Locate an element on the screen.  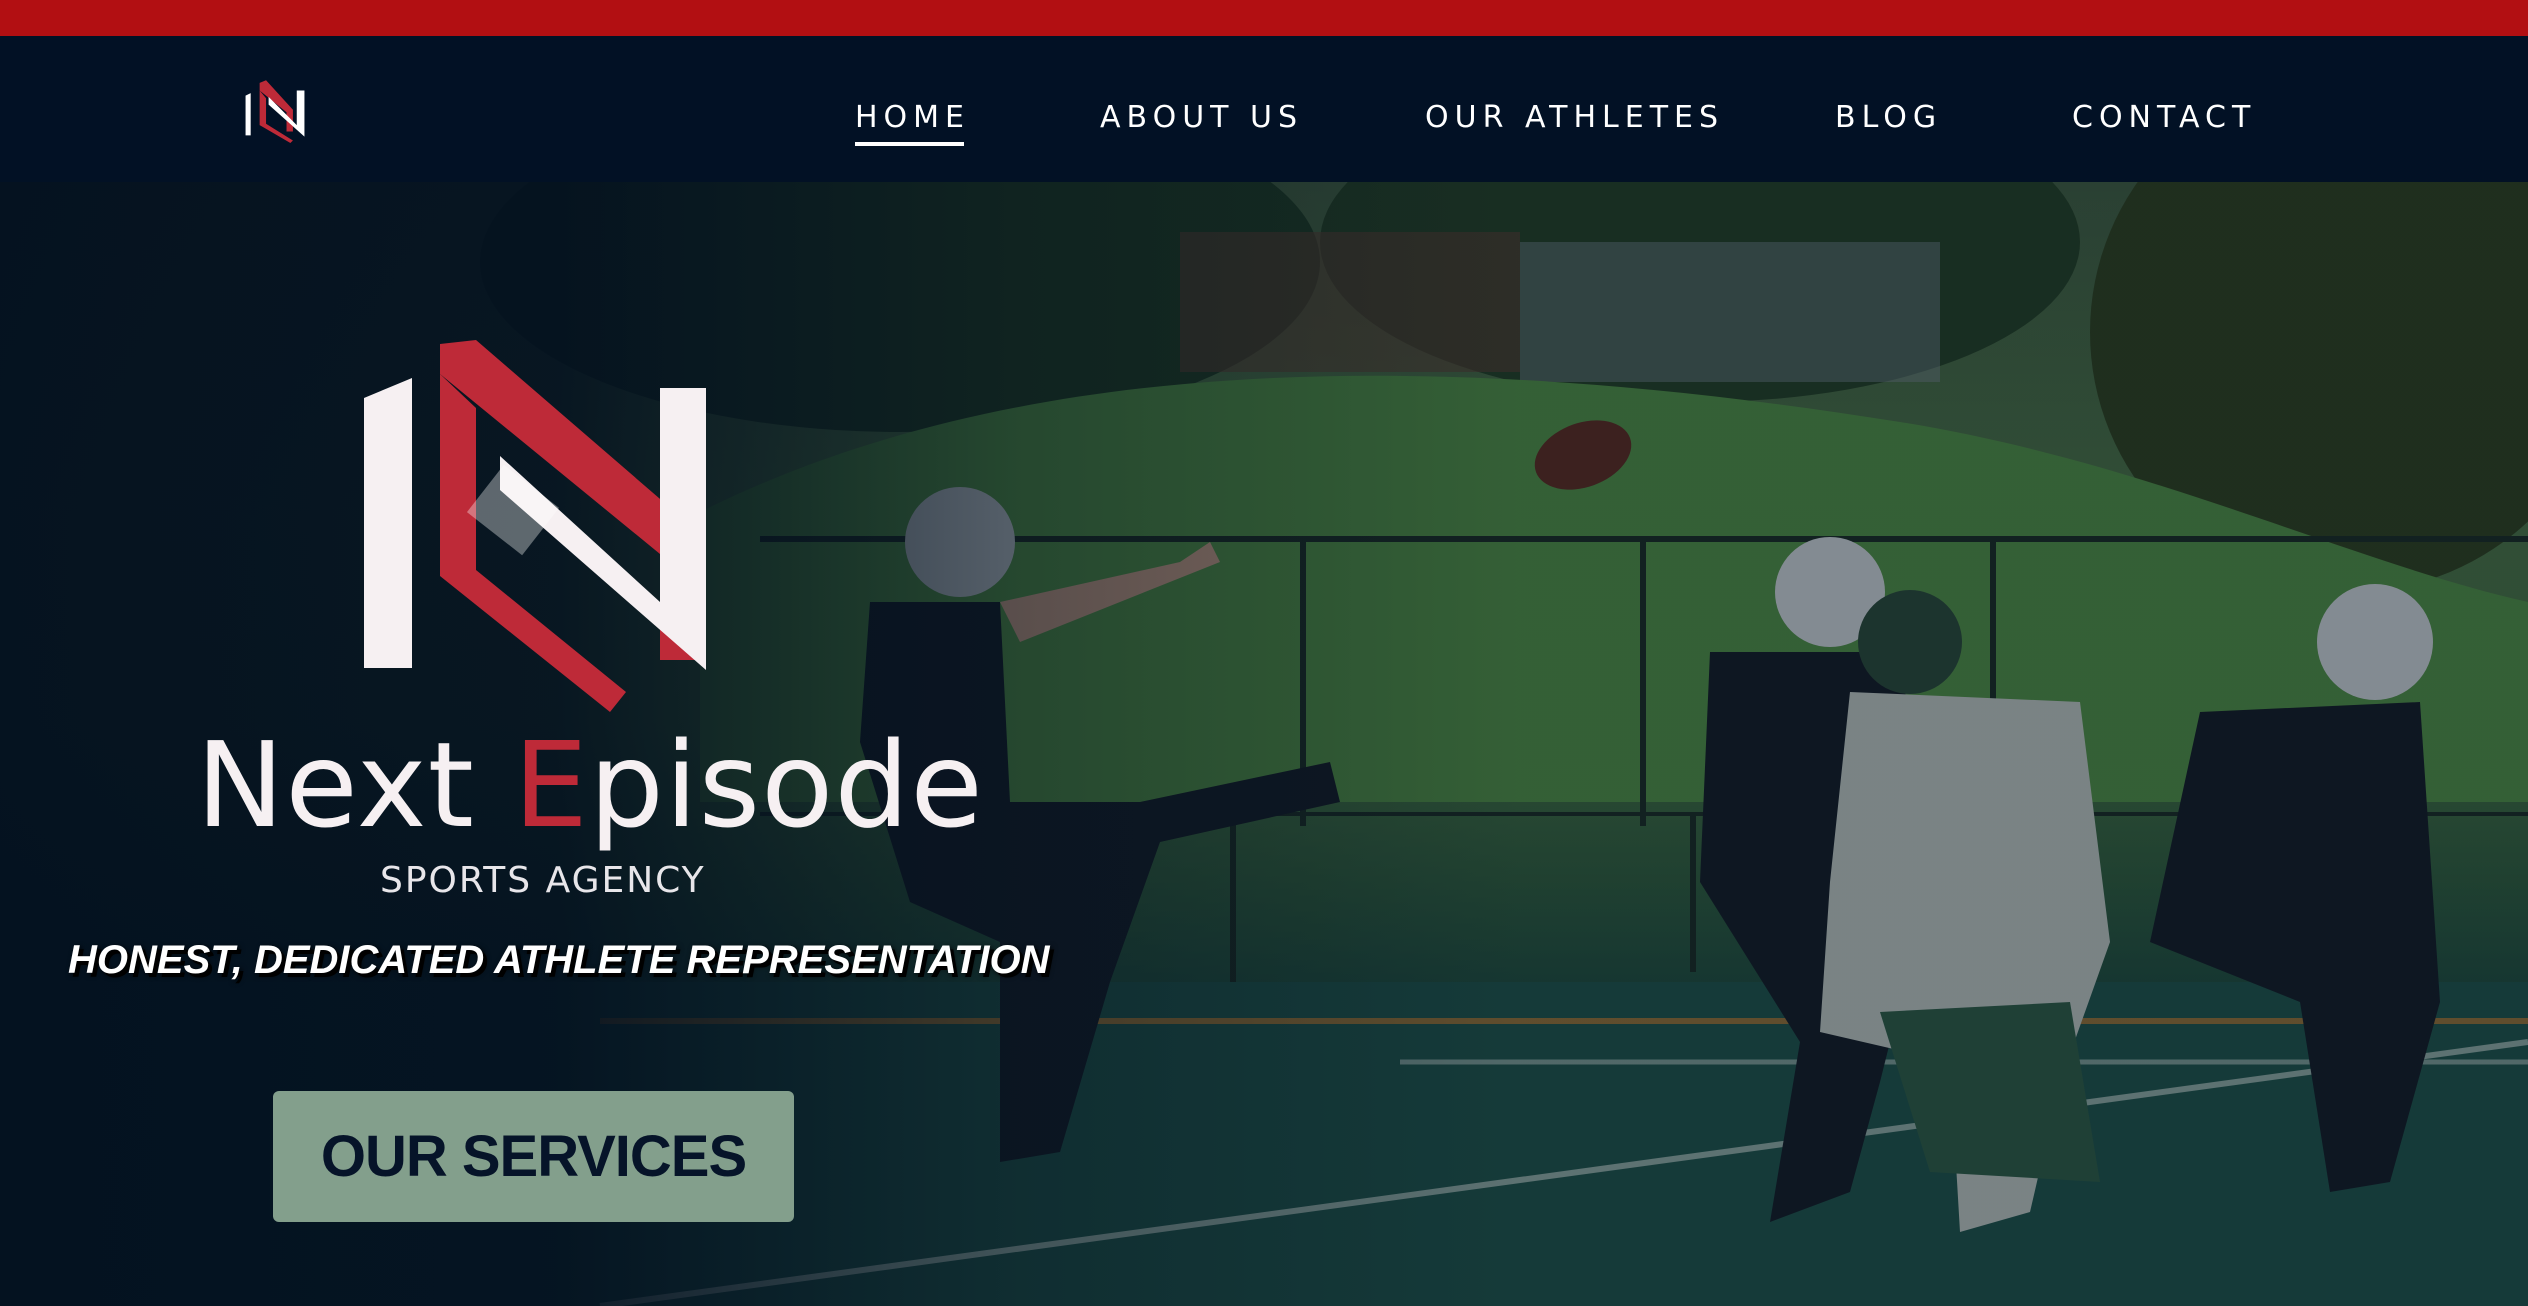
our-services-button-label: OUR SERVICES is located at coordinates (533, 1156).